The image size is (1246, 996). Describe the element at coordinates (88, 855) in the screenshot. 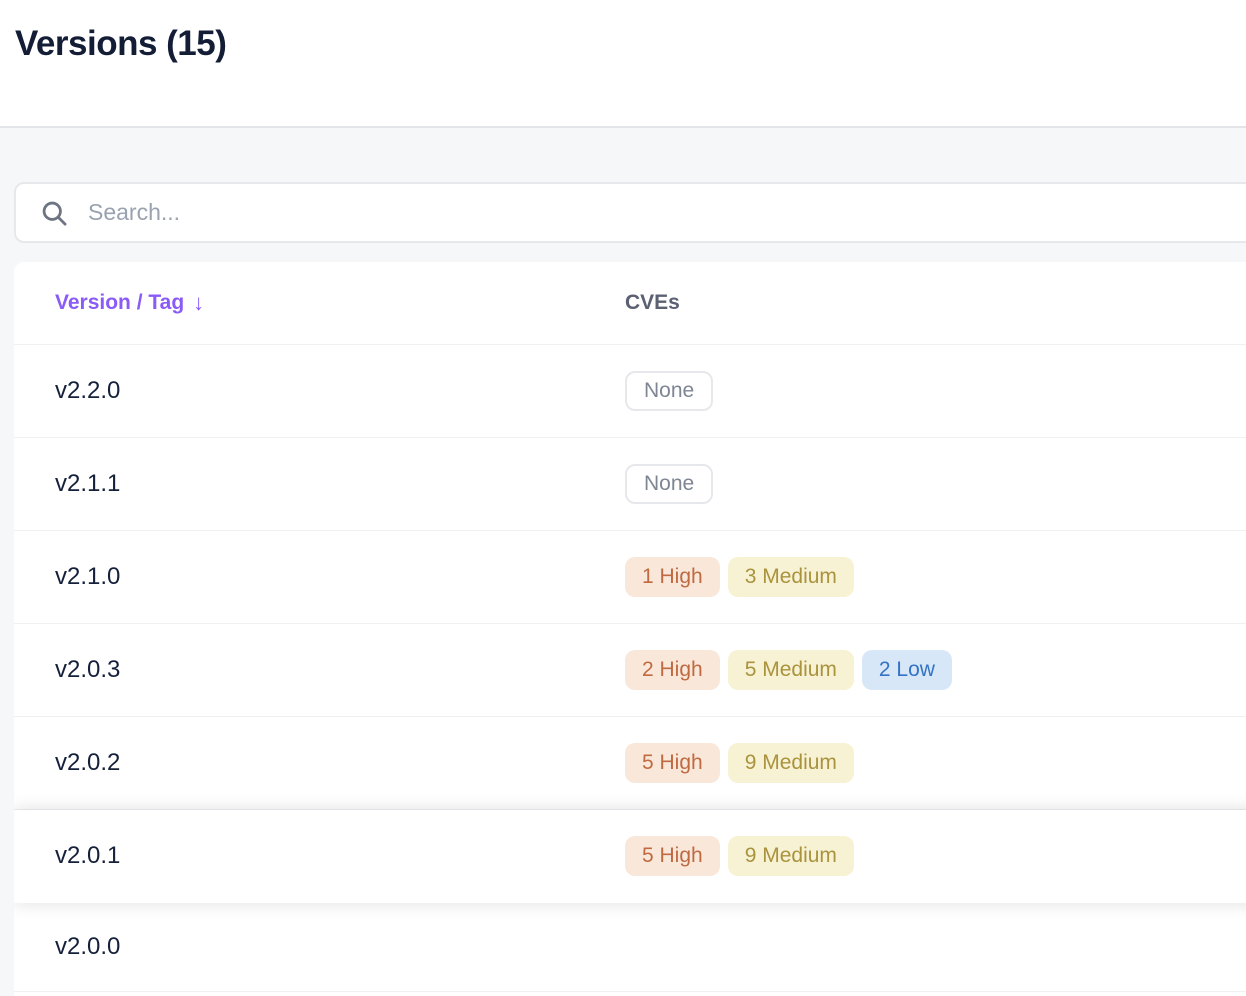

I see `version-label: v2.0.1` at that location.